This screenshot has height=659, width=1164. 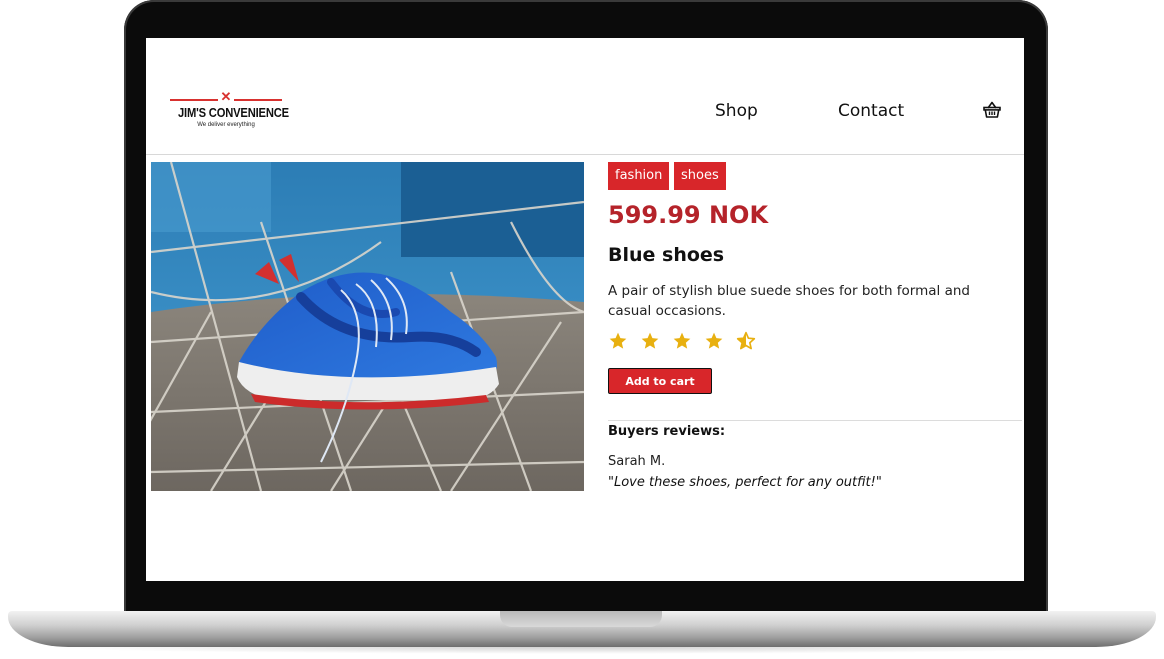 What do you see at coordinates (992, 110) in the screenshot?
I see `basket-icon` at bounding box center [992, 110].